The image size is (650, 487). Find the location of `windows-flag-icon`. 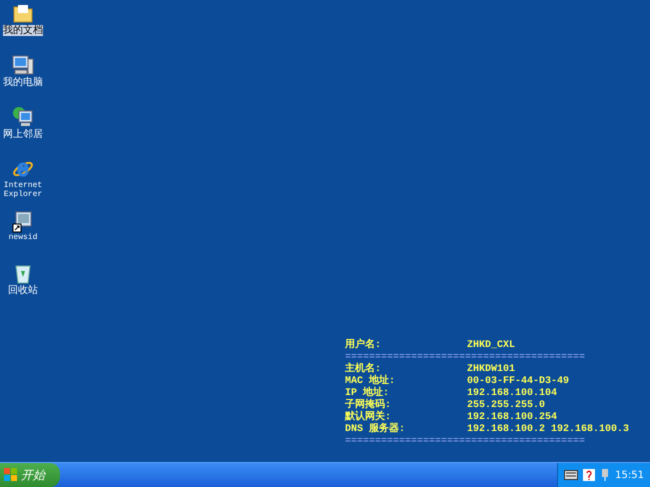

windows-flag-icon is located at coordinates (11, 475).